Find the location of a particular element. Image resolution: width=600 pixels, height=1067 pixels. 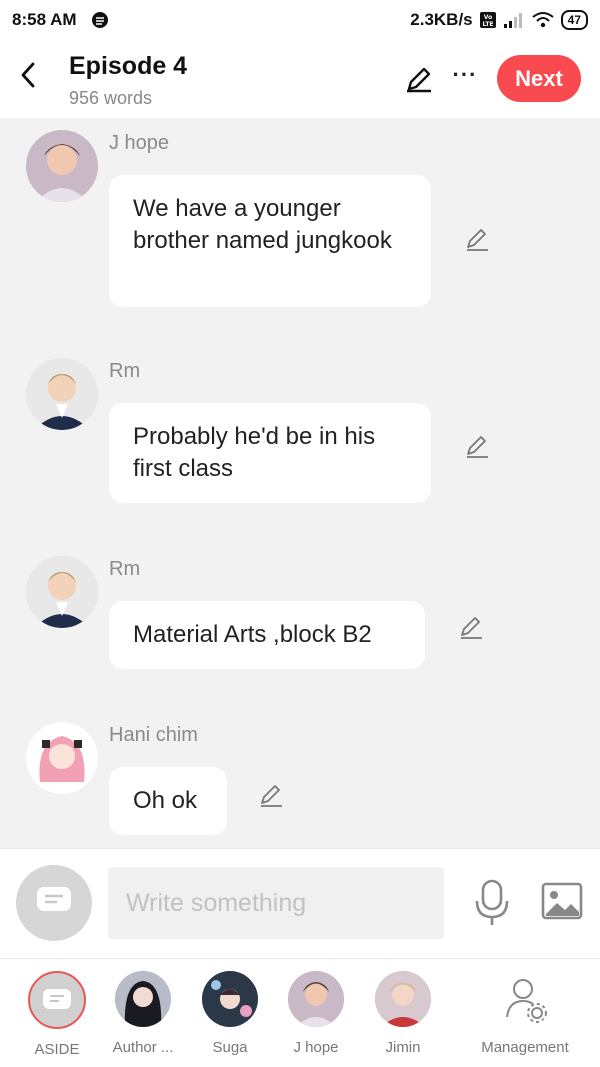

volte-icon: Vo LTE is located at coordinates (488, 20).